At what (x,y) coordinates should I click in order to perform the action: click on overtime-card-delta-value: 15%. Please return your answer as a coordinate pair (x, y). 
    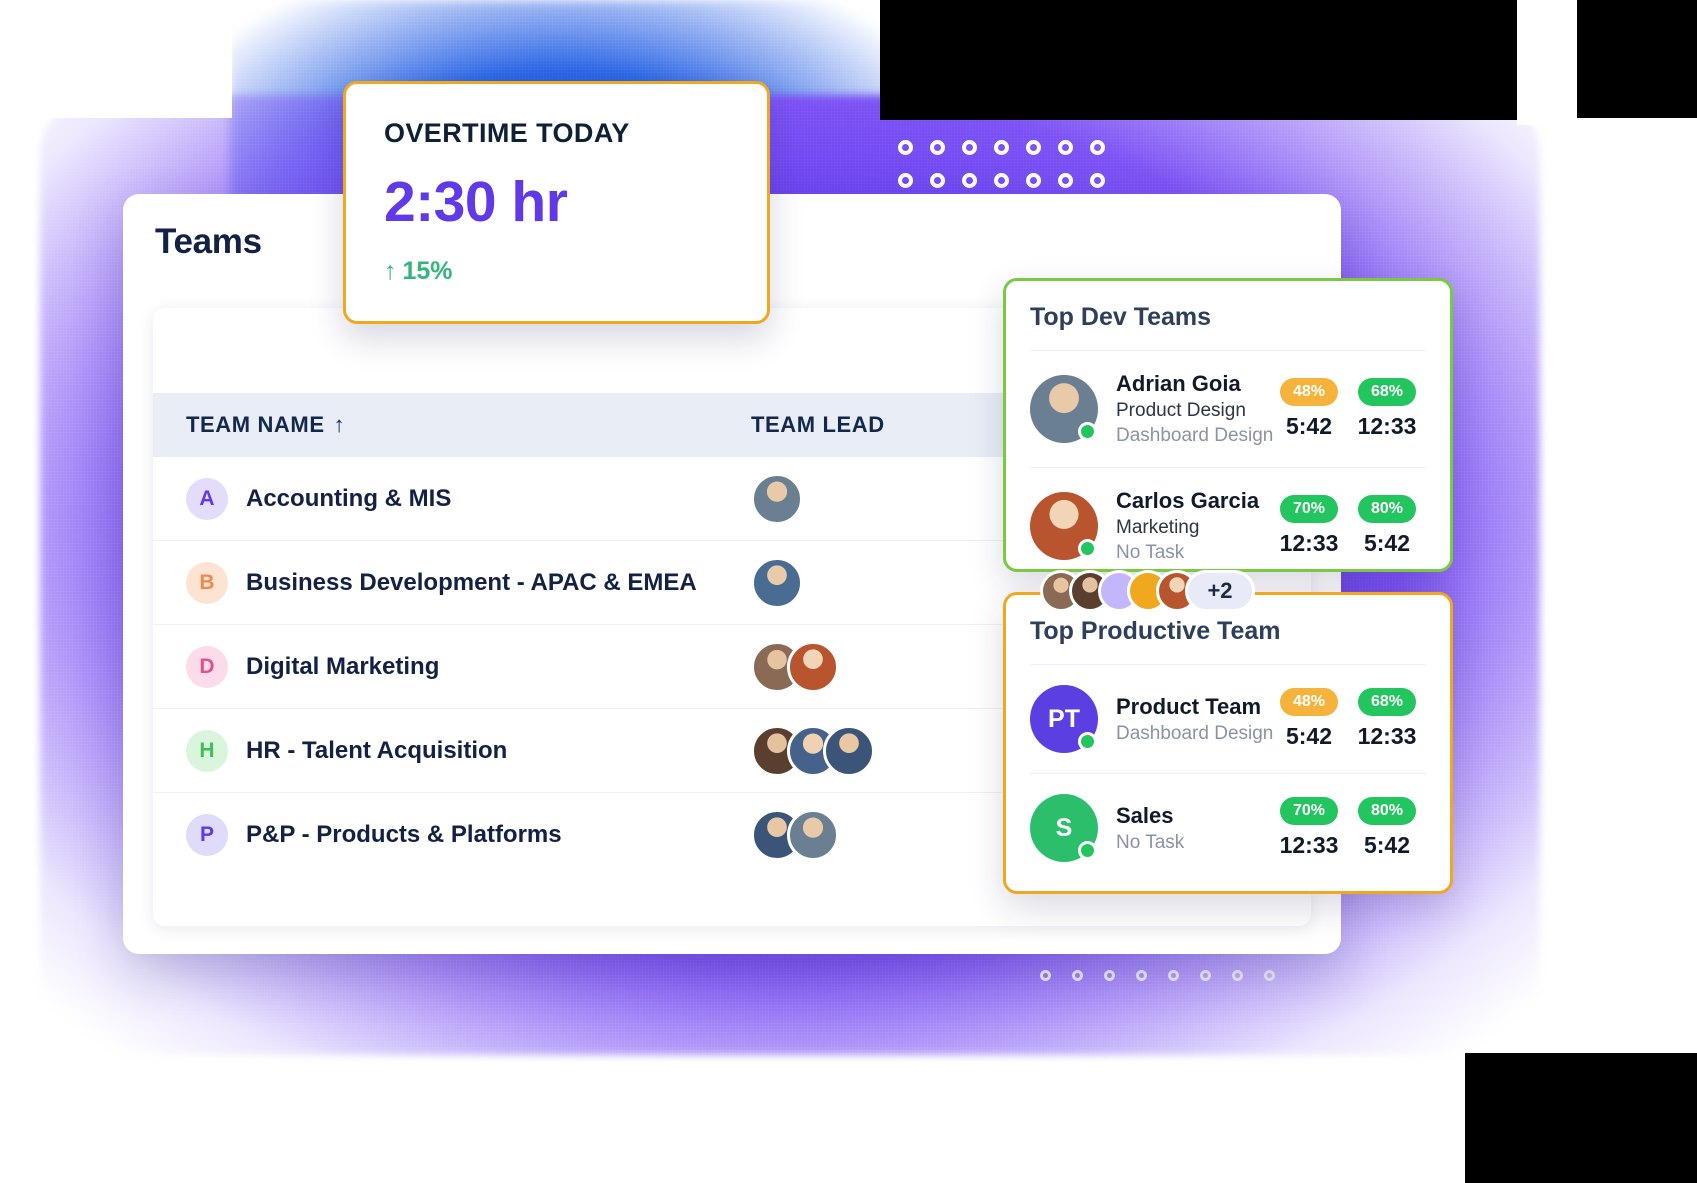
    Looking at the image, I should click on (427, 271).